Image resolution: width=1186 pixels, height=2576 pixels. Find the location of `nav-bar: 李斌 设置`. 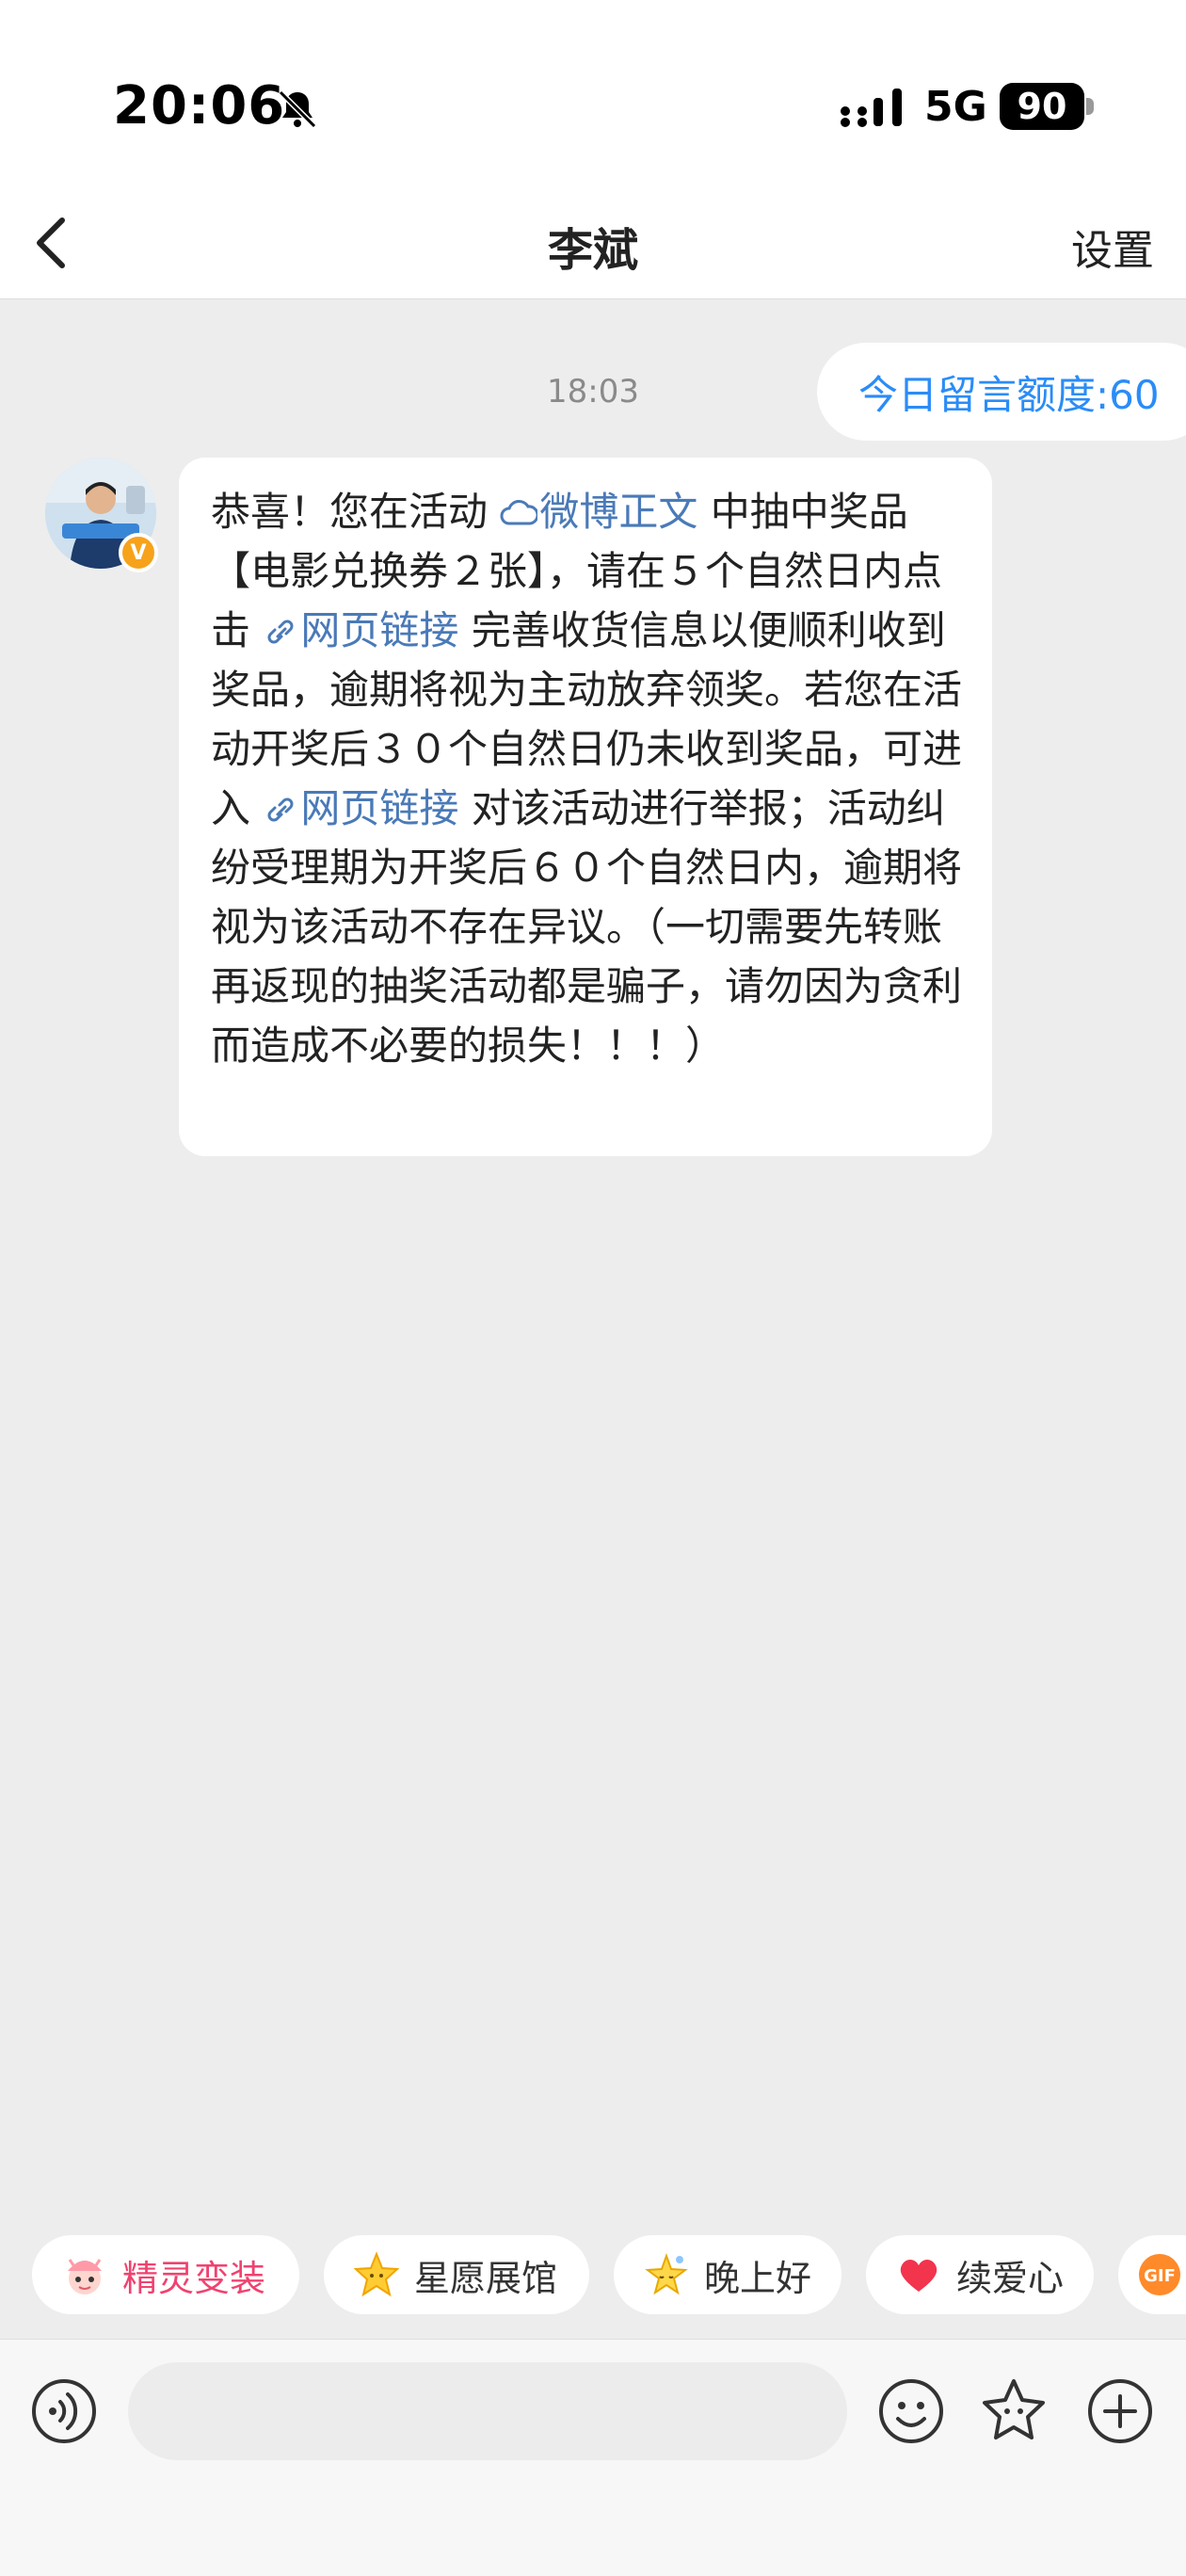

nav-bar: 李斌 设置 is located at coordinates (593, 243).